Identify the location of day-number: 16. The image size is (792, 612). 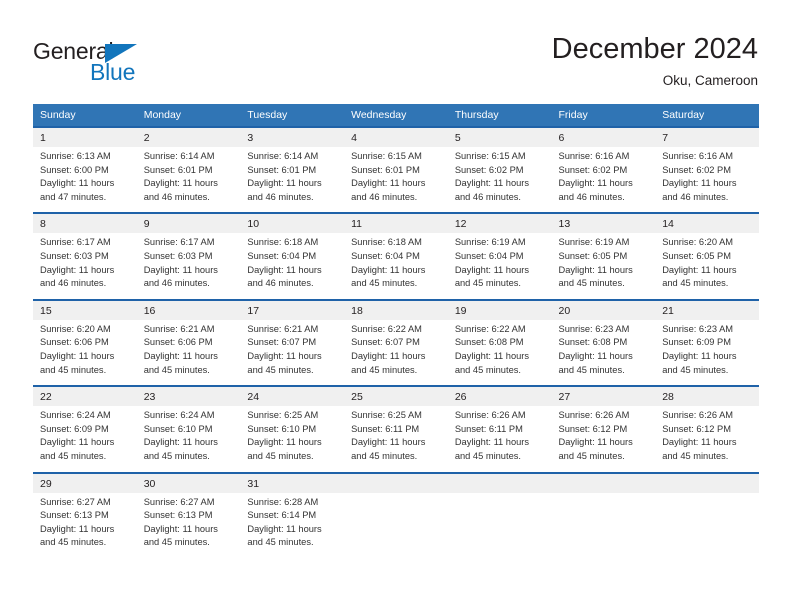
(188, 310).